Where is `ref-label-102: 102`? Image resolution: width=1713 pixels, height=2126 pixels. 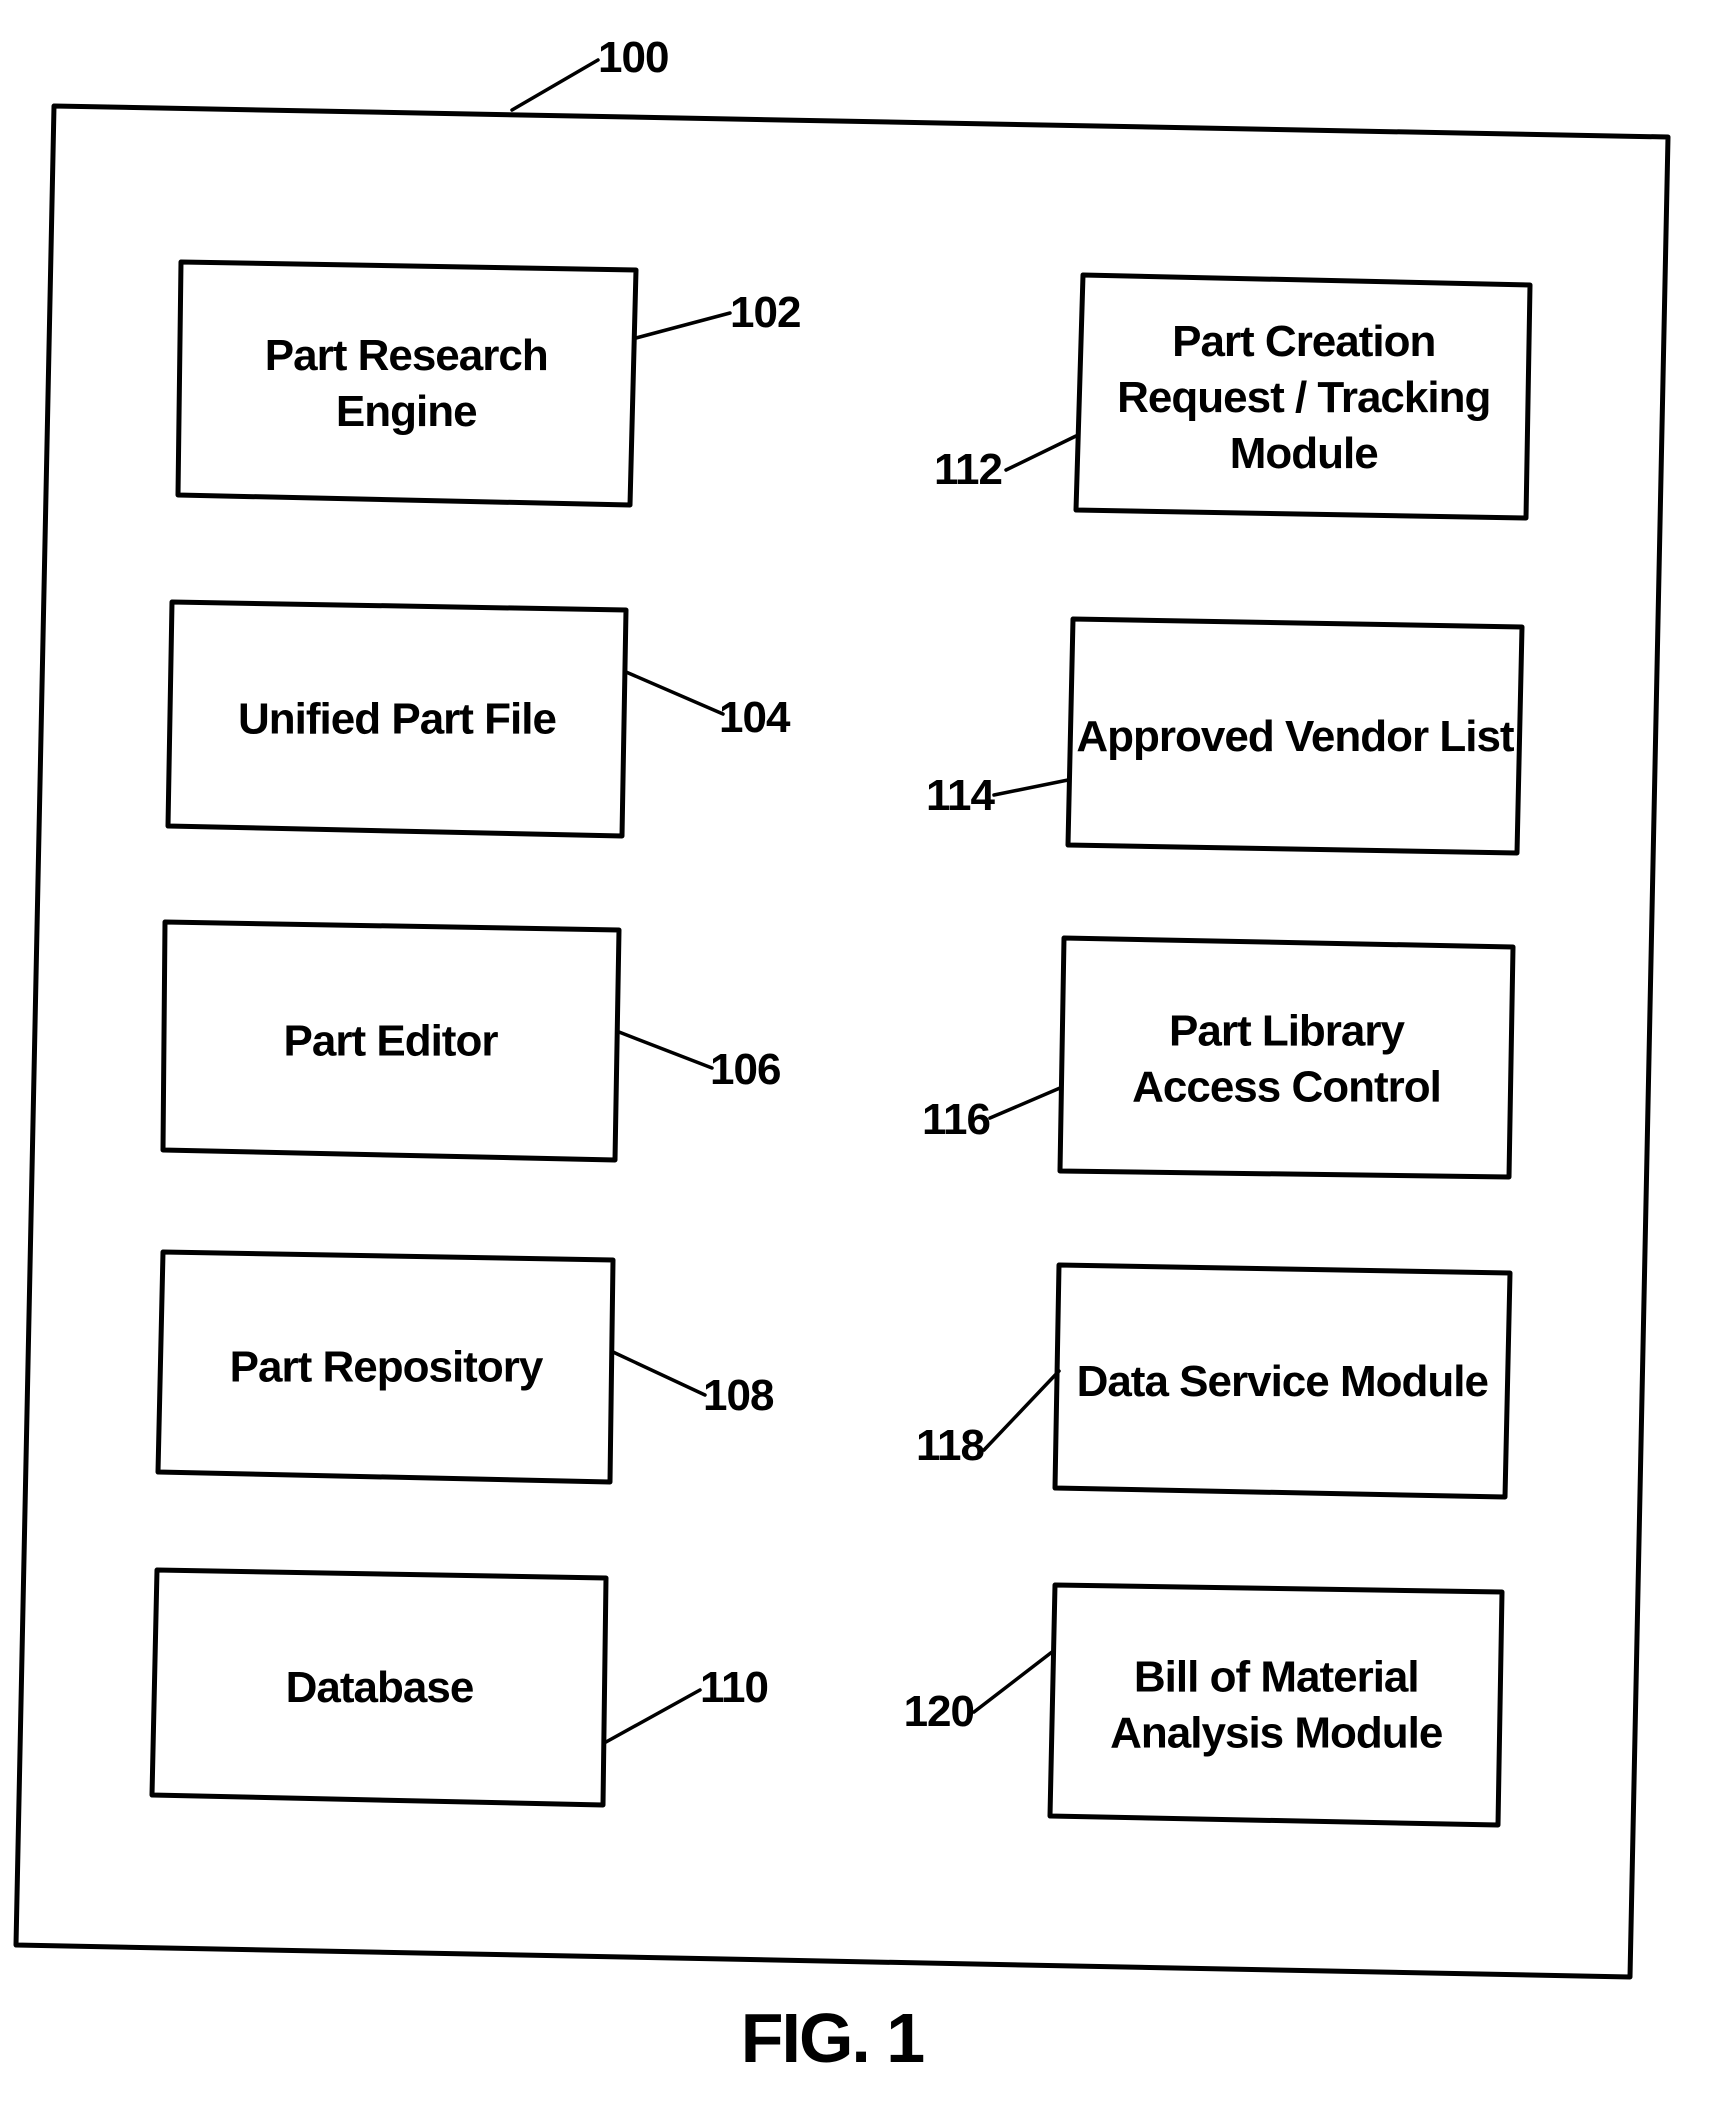
ref-label-102: 102 is located at coordinates (765, 312).